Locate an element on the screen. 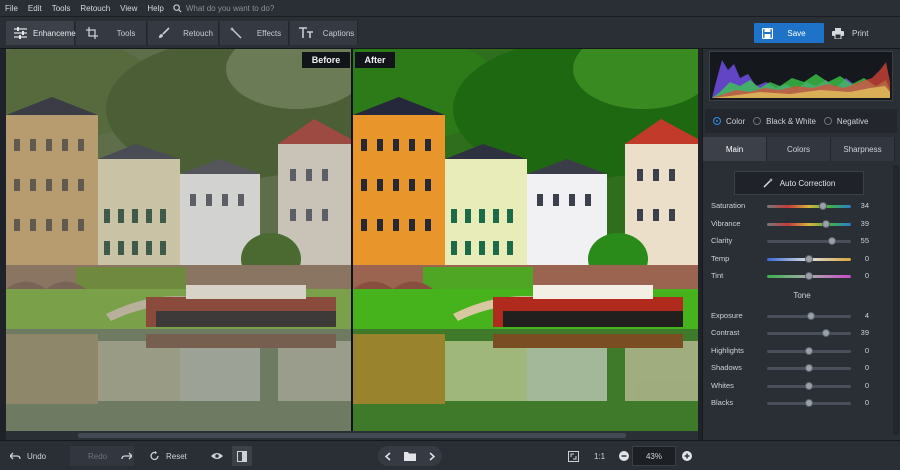 This screenshot has width=900, height=470. fit-to-screen-button is located at coordinates (575, 456).